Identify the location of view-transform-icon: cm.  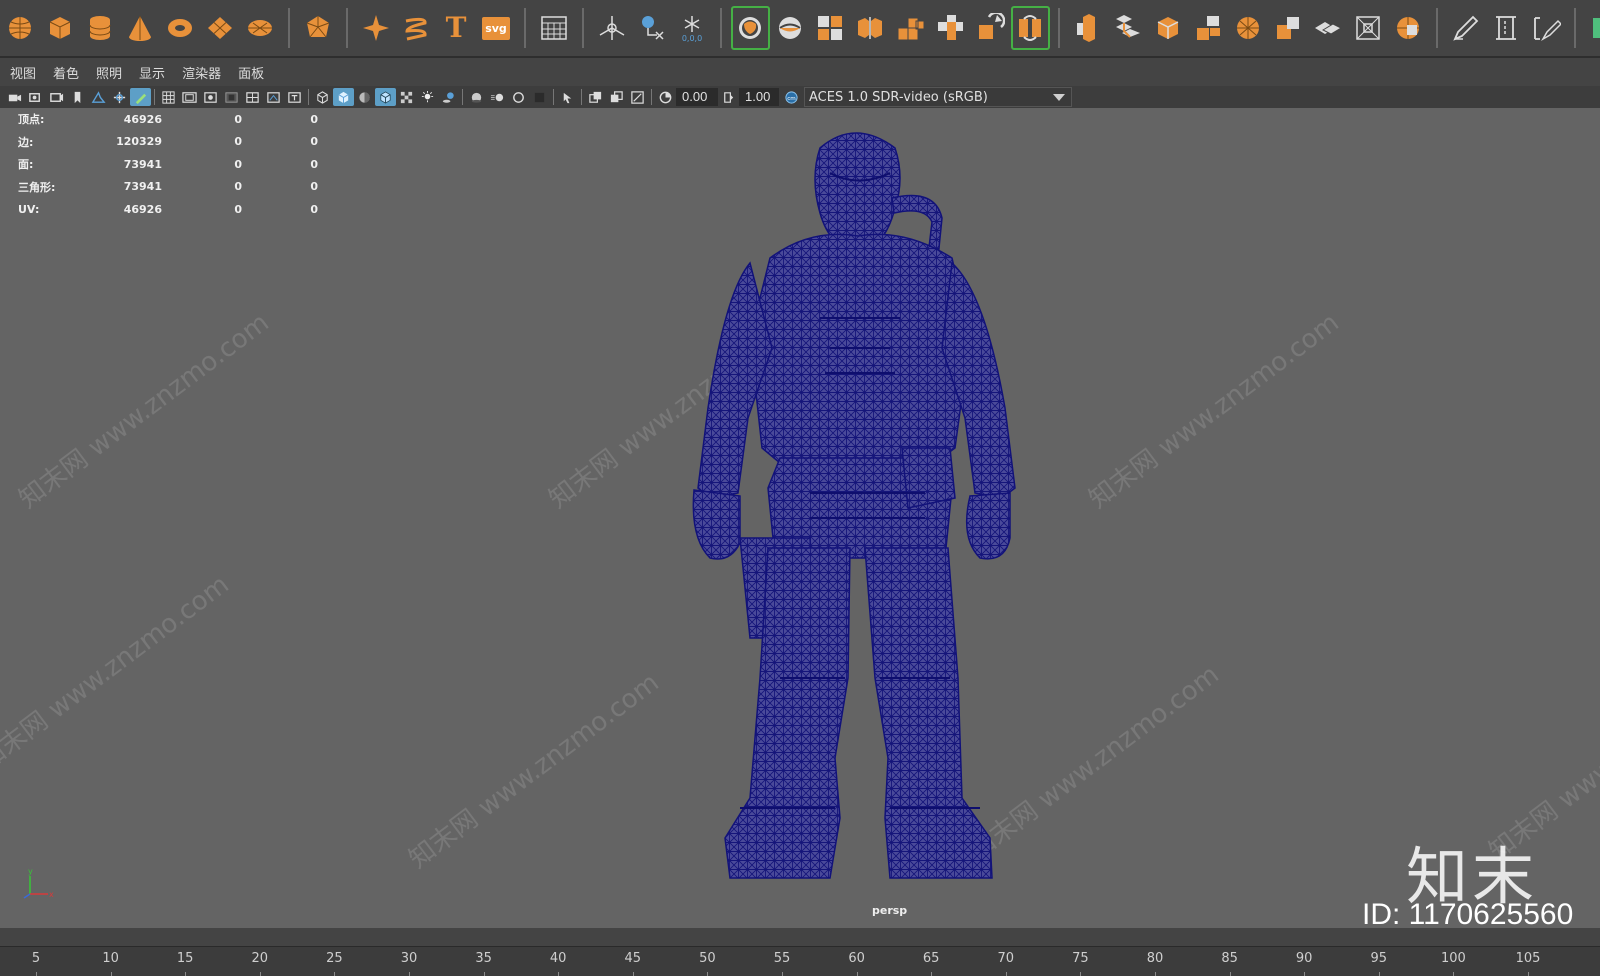
(791, 97).